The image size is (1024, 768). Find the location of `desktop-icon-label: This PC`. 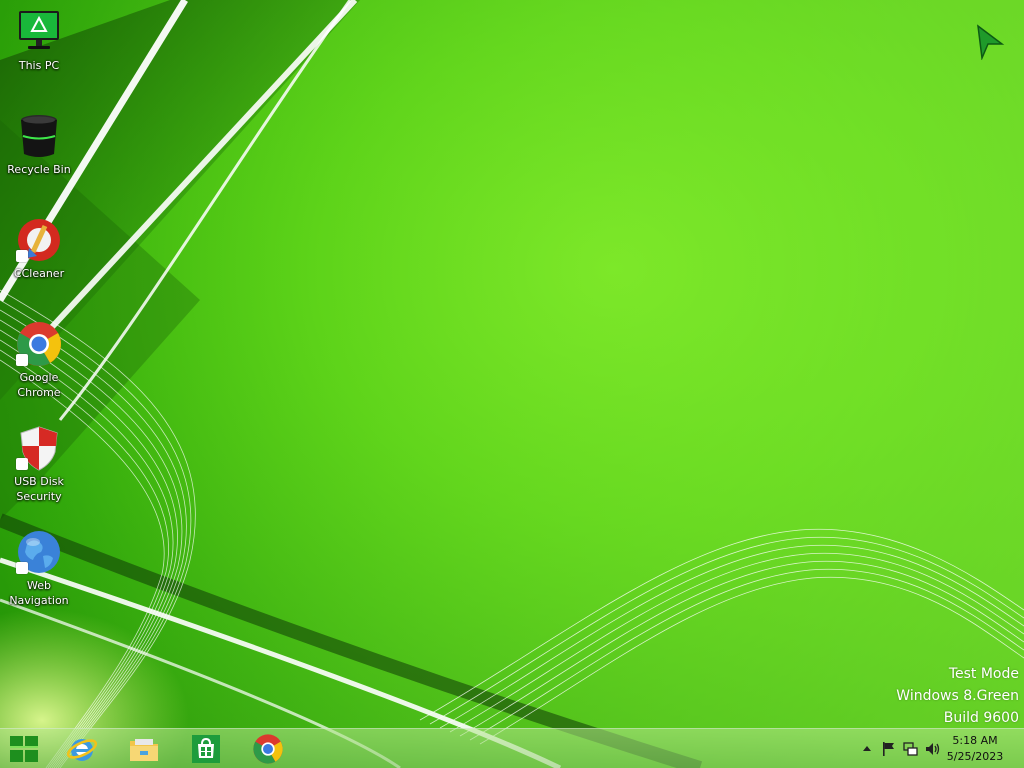

desktop-icon-label: This PC is located at coordinates (39, 65).